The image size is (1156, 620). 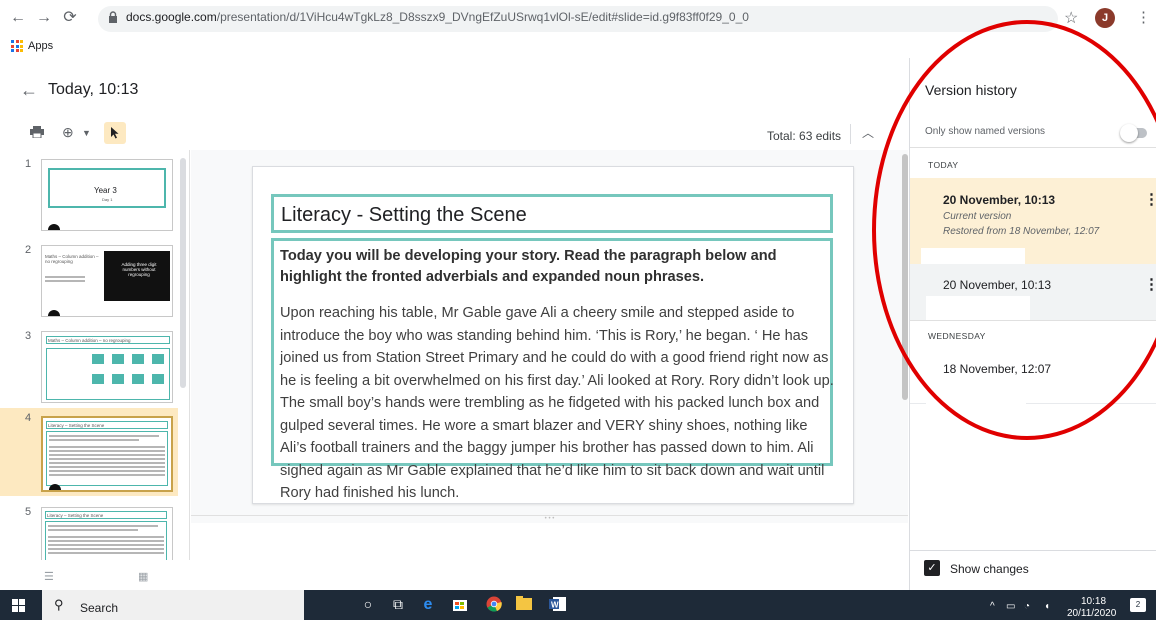 What do you see at coordinates (143, 576) in the screenshot?
I see `grid-view-icon: ▦` at bounding box center [143, 576].